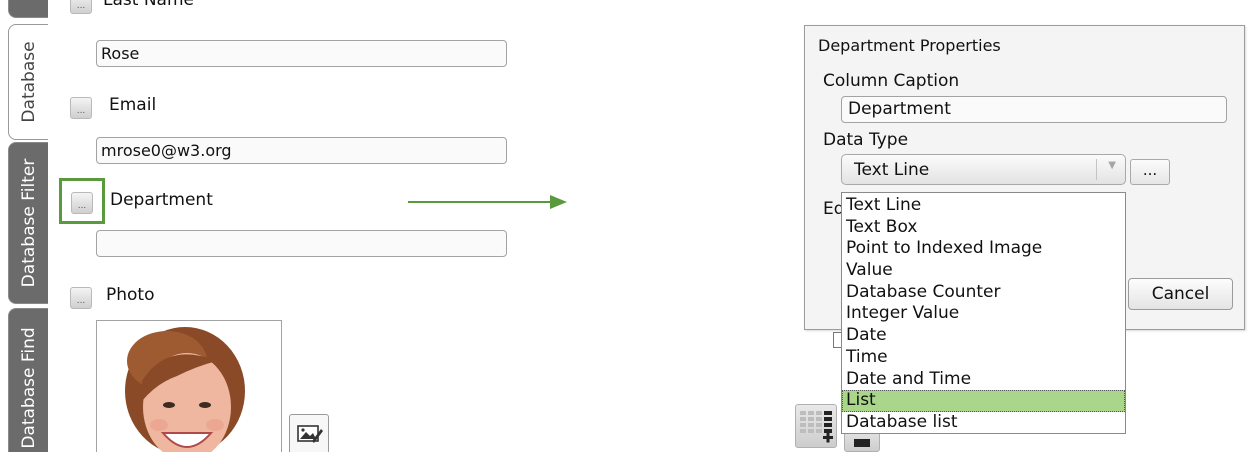  I want to click on portrait-image, so click(189, 386).